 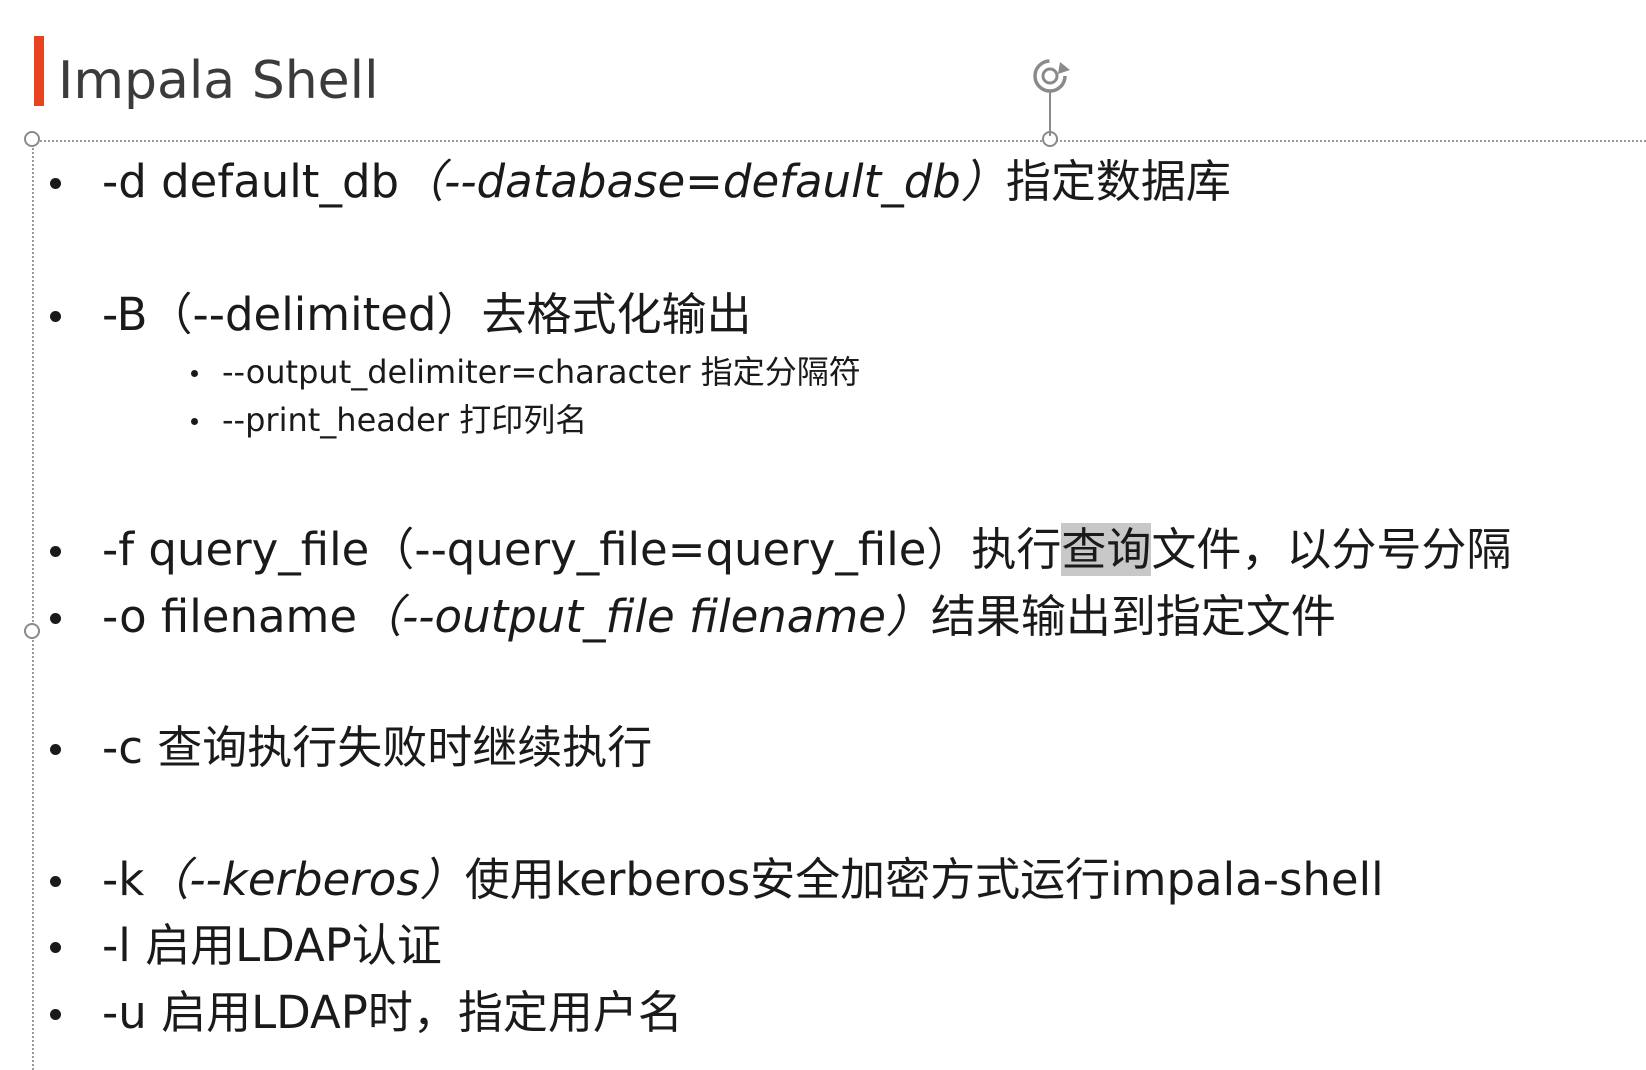 What do you see at coordinates (616, 314) in the screenshot?
I see `option-description: 去格式化输出` at bounding box center [616, 314].